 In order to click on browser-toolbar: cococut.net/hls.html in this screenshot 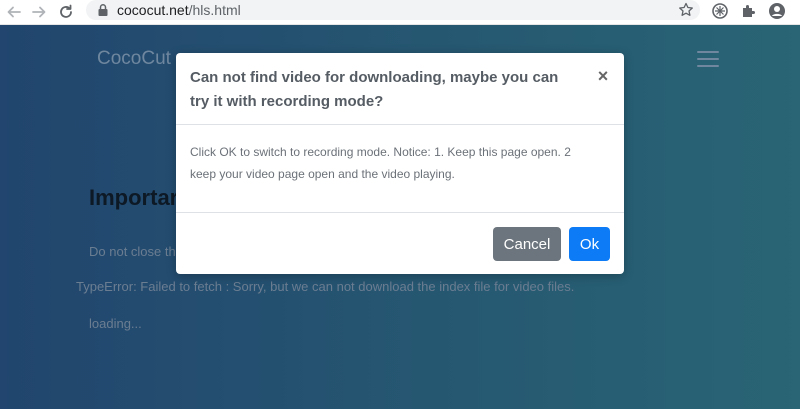, I will do `click(400, 12)`.